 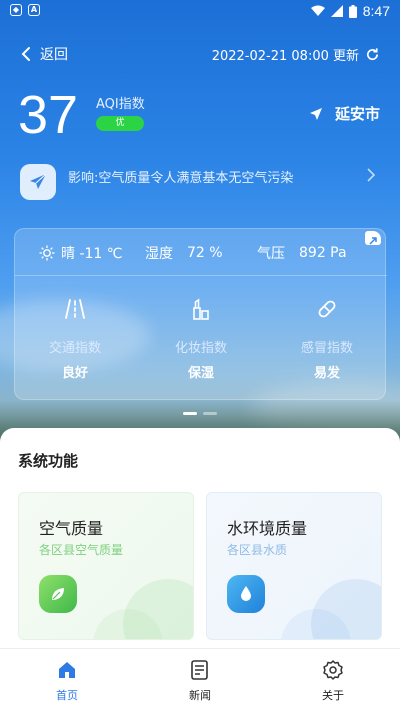 I want to click on nav-label: 关于, so click(x=333, y=695).